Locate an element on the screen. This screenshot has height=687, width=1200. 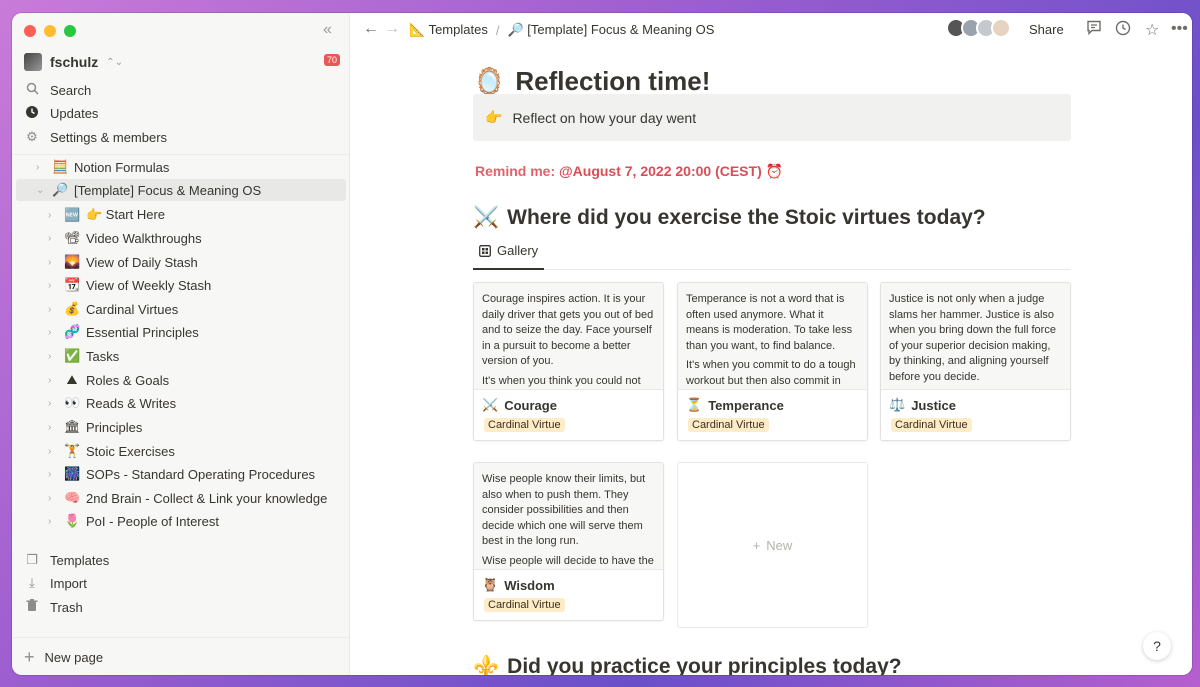
comment-icon is located at coordinates (1094, 30).